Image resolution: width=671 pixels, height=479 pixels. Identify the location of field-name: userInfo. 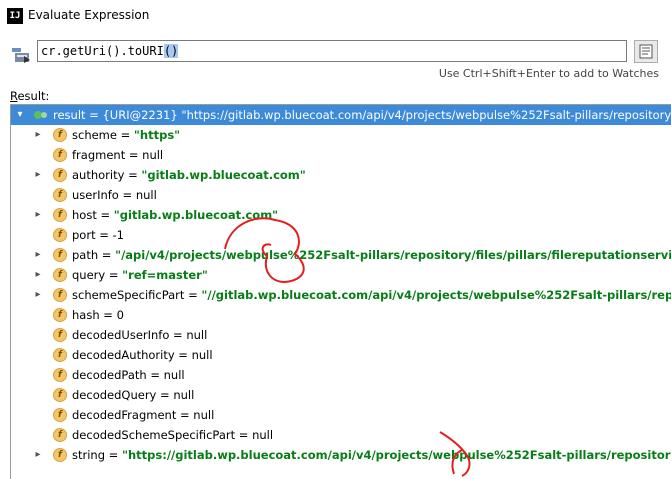
(95, 195).